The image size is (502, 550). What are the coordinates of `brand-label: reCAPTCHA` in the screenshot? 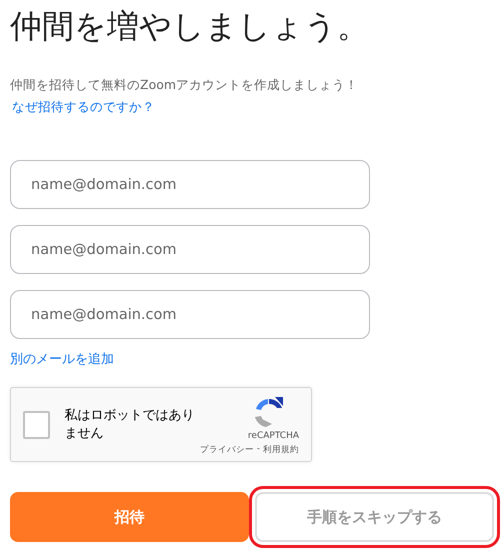 It's located at (273, 436).